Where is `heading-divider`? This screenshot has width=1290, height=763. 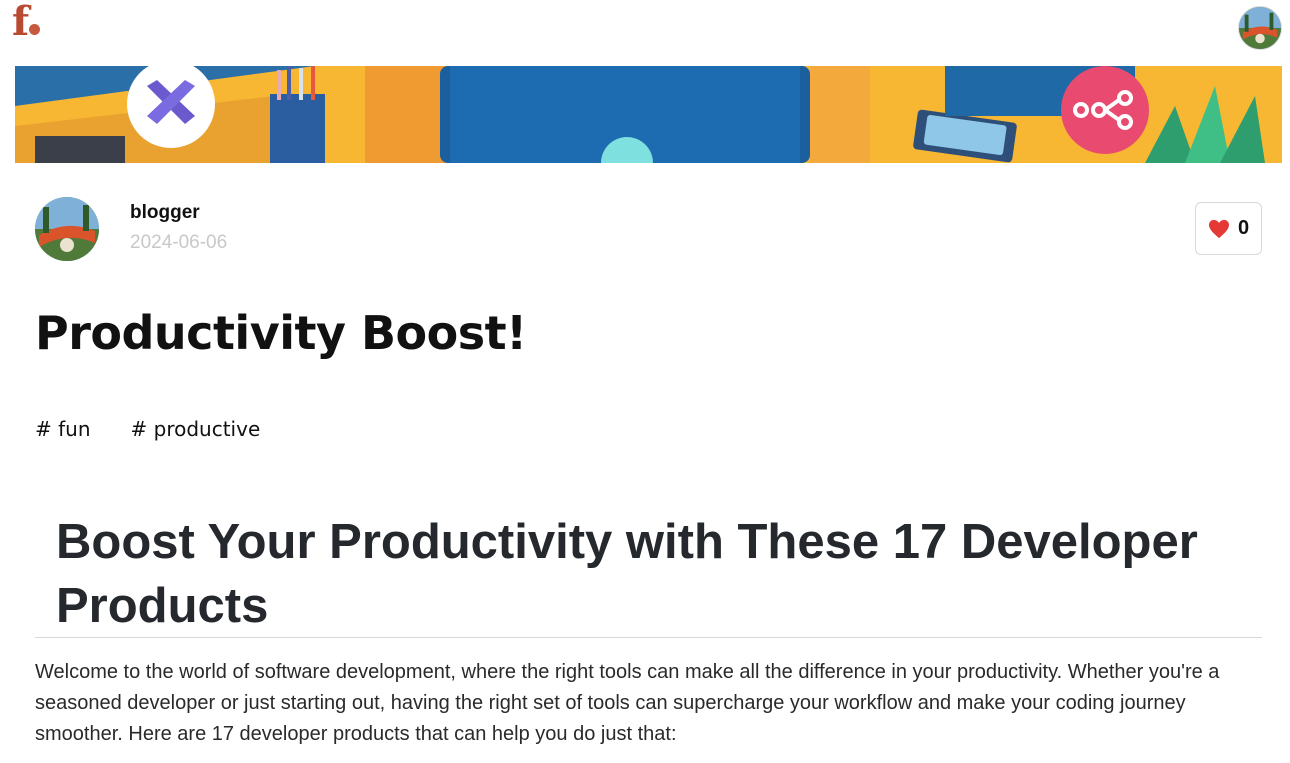
heading-divider is located at coordinates (648, 637).